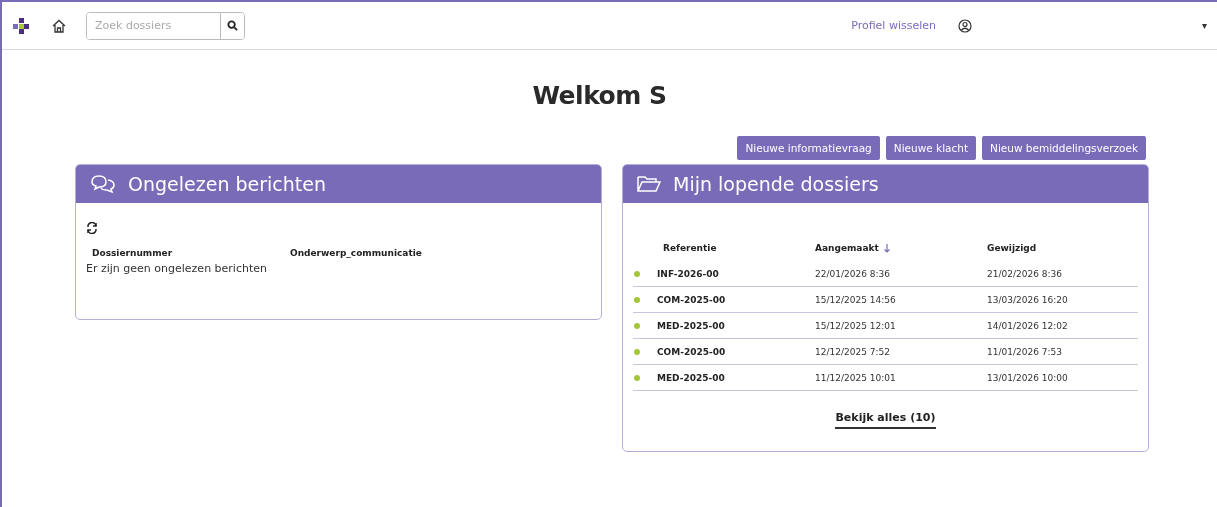 This screenshot has height=507, width=1217. What do you see at coordinates (808, 148) in the screenshot?
I see `action-button: Nieuwe informatievraag` at bounding box center [808, 148].